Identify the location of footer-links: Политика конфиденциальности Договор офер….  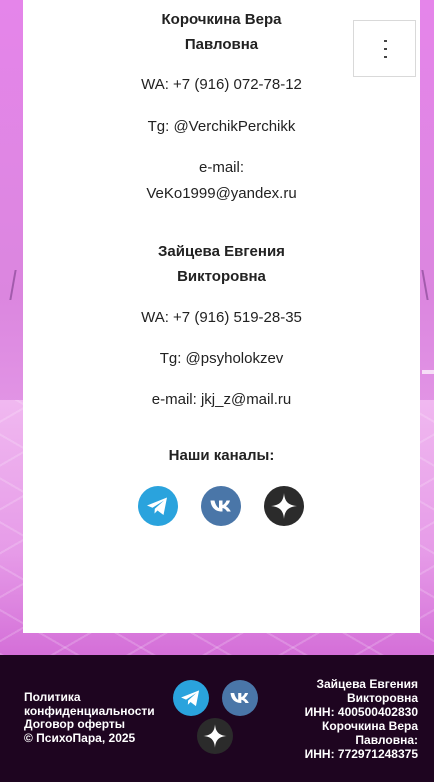
(89, 717).